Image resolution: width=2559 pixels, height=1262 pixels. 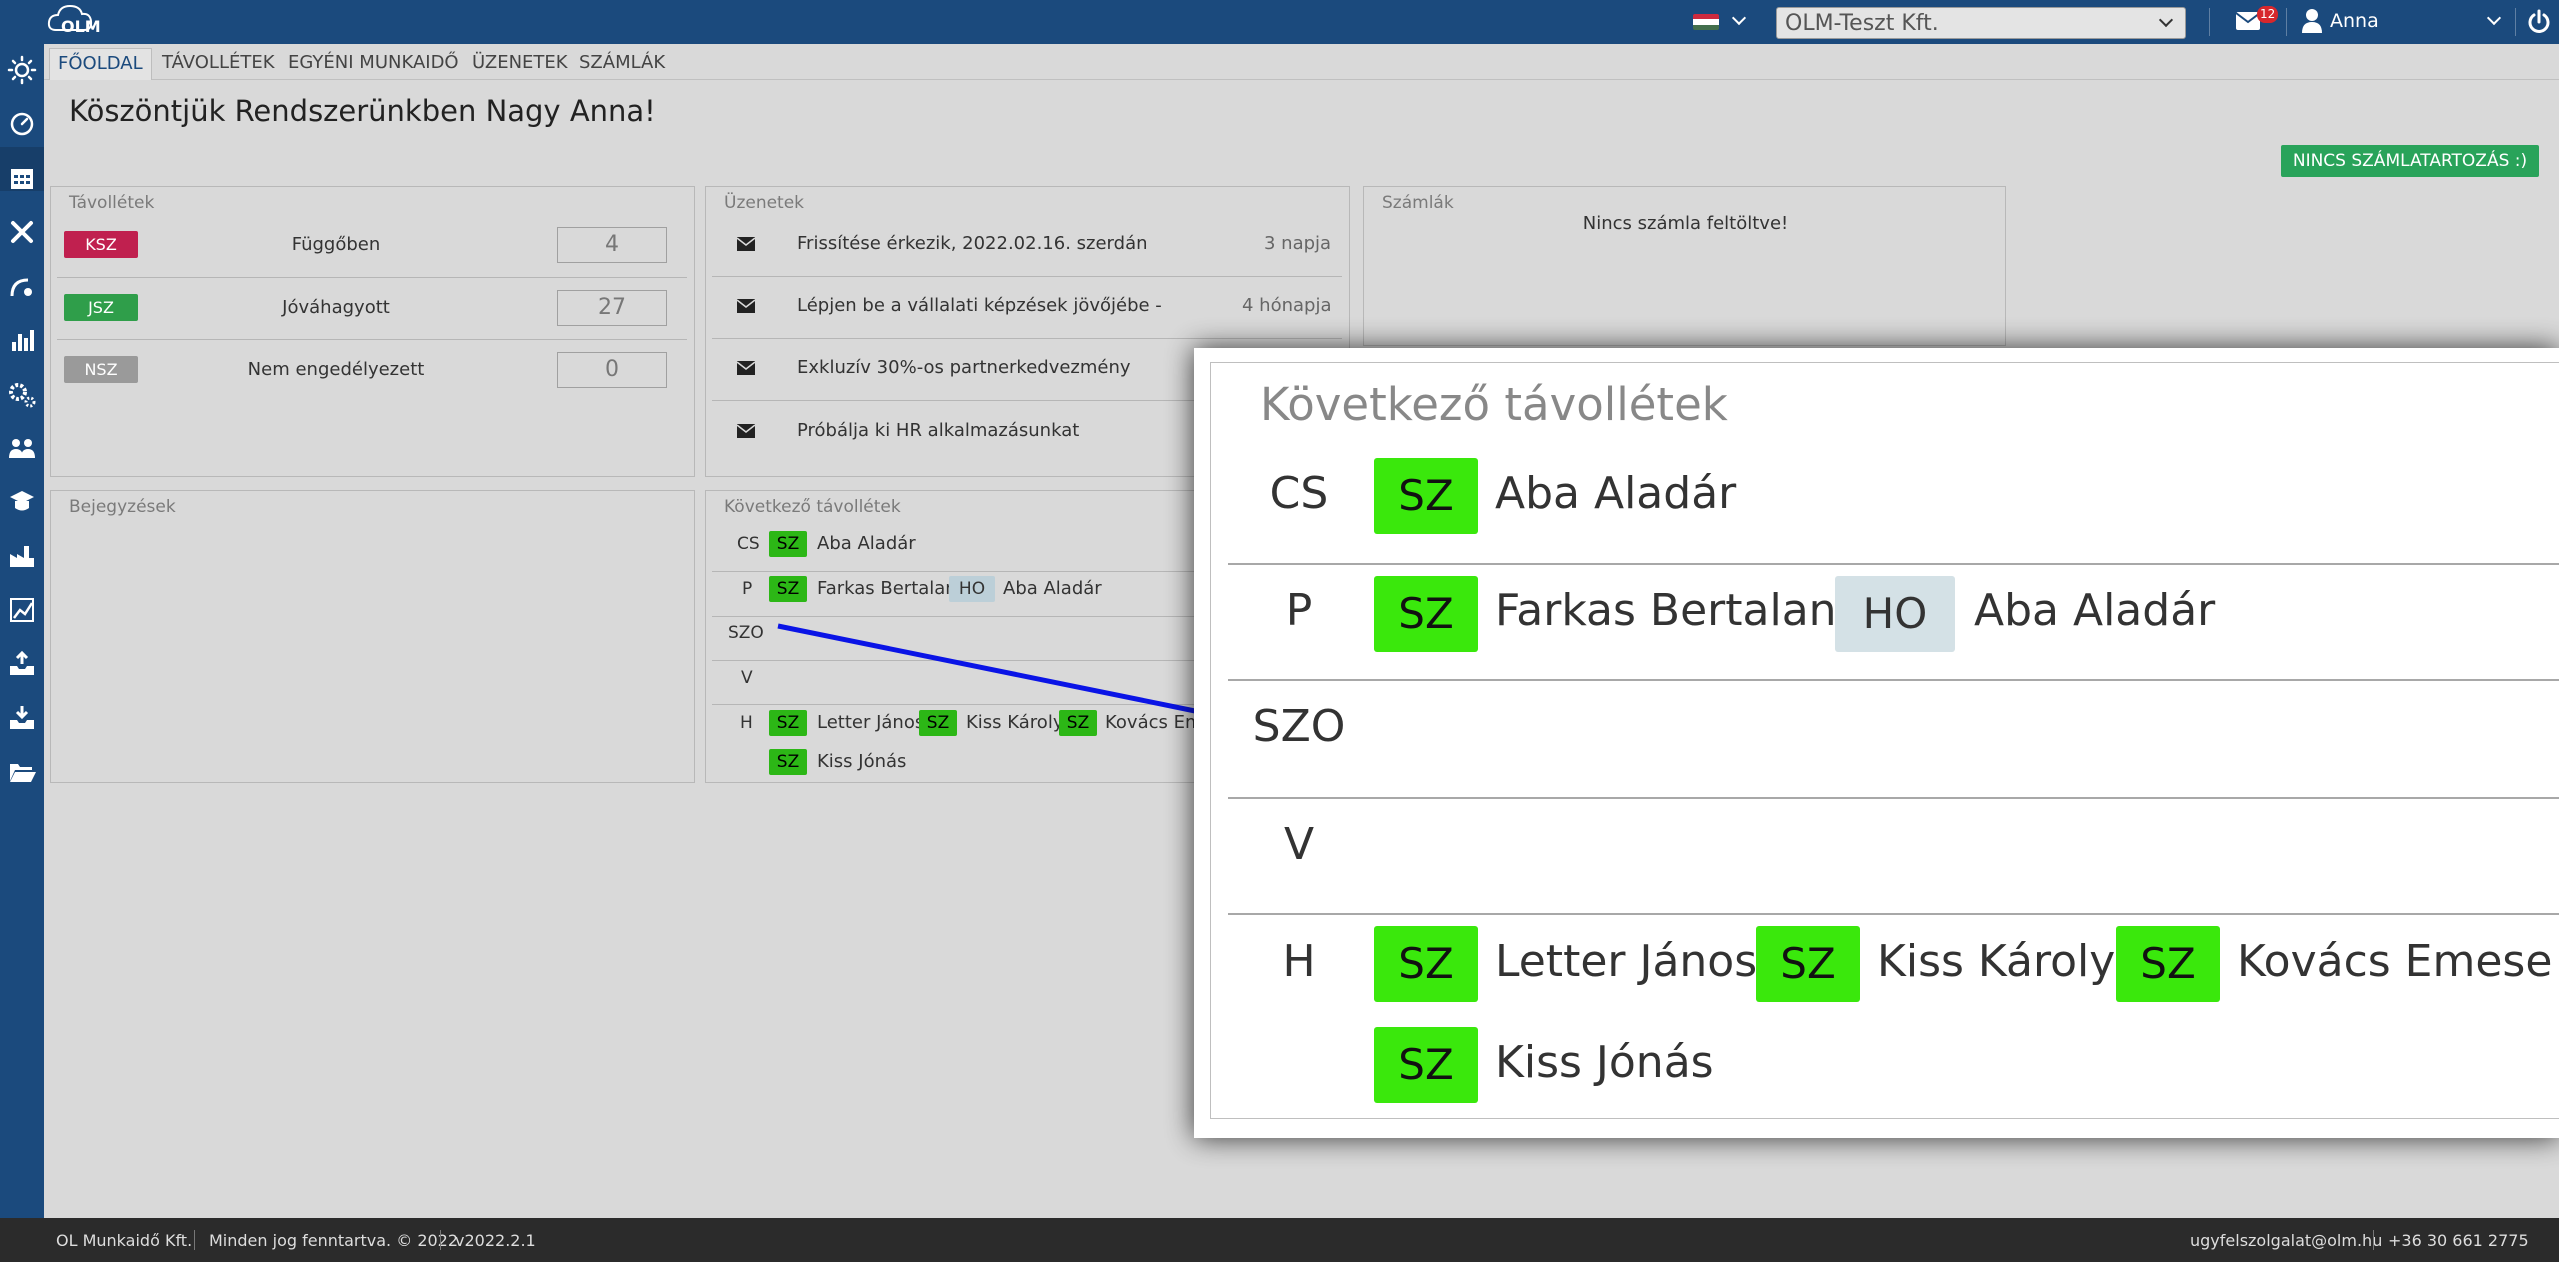 What do you see at coordinates (22, 718) in the screenshot?
I see `inbox-download-icon` at bounding box center [22, 718].